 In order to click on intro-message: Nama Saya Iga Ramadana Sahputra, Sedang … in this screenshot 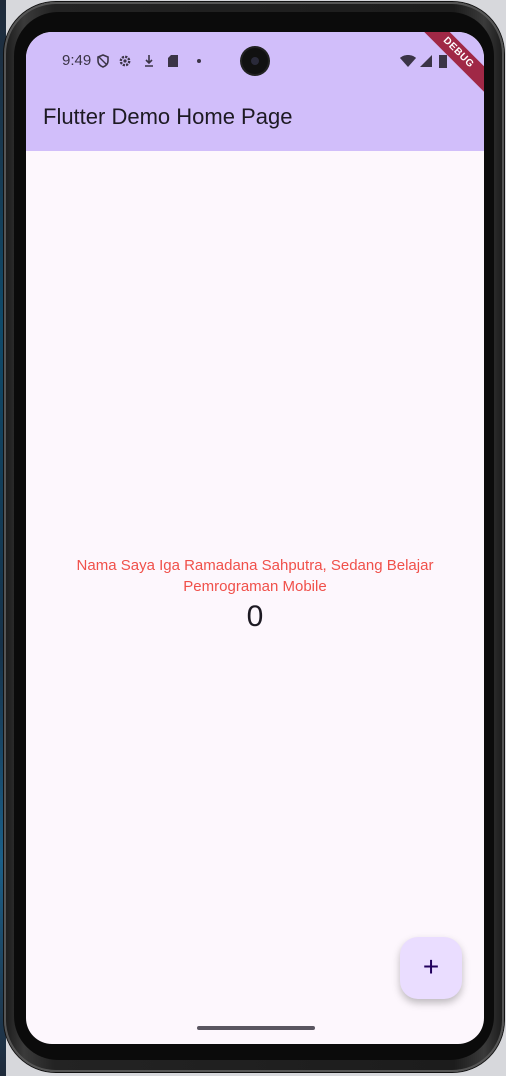, I will do `click(255, 576)`.